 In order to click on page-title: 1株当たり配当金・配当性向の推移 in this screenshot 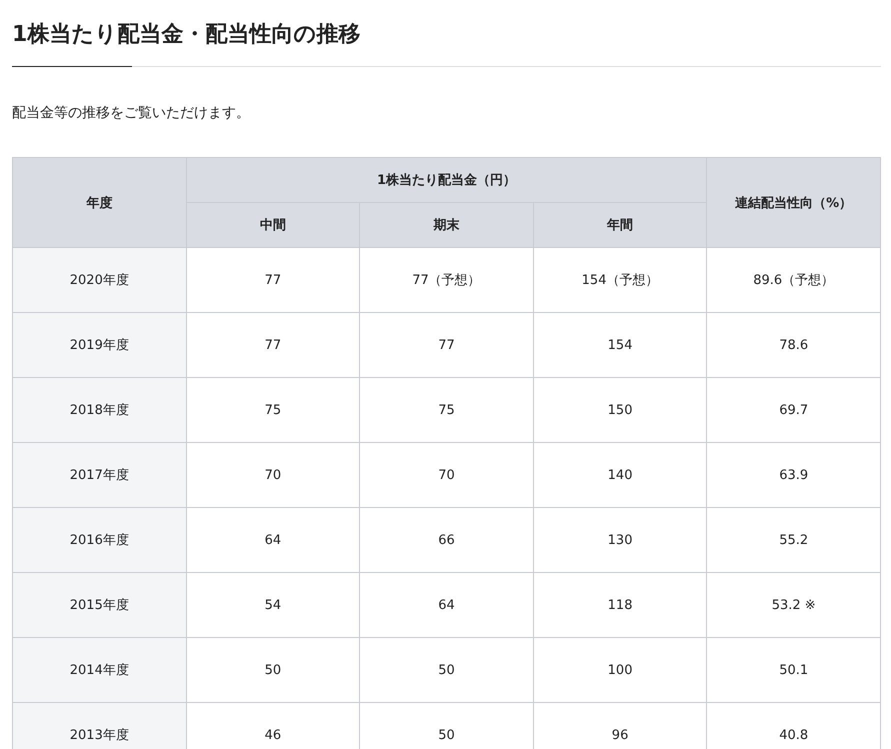, I will do `click(187, 35)`.